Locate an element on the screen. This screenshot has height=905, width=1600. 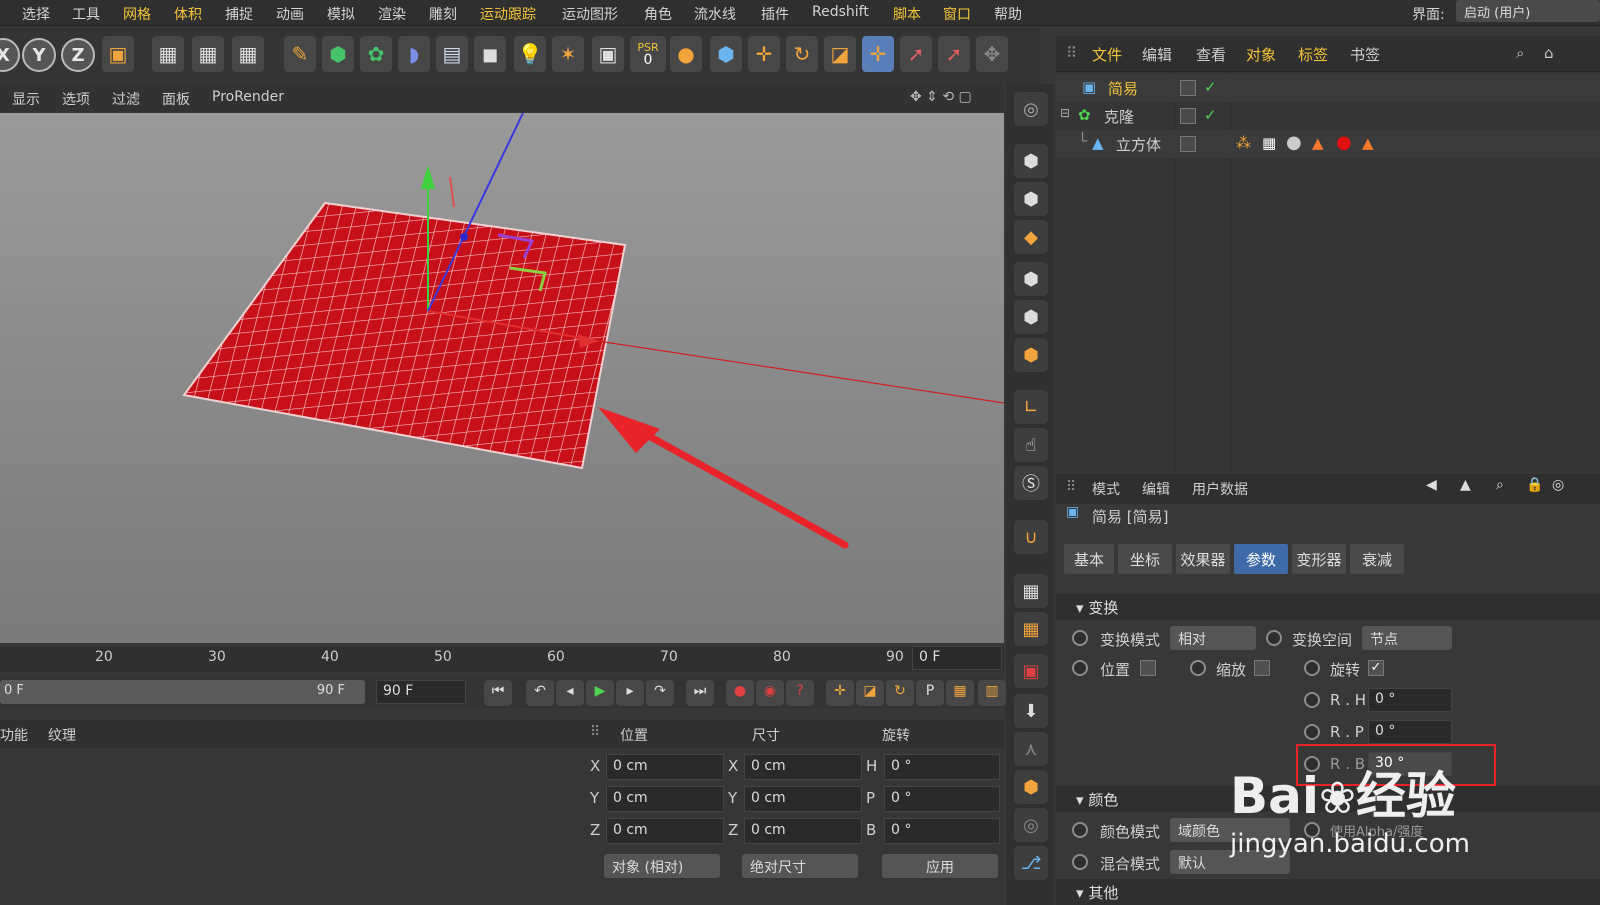
scale-checkbox is located at coordinates (1262, 668).